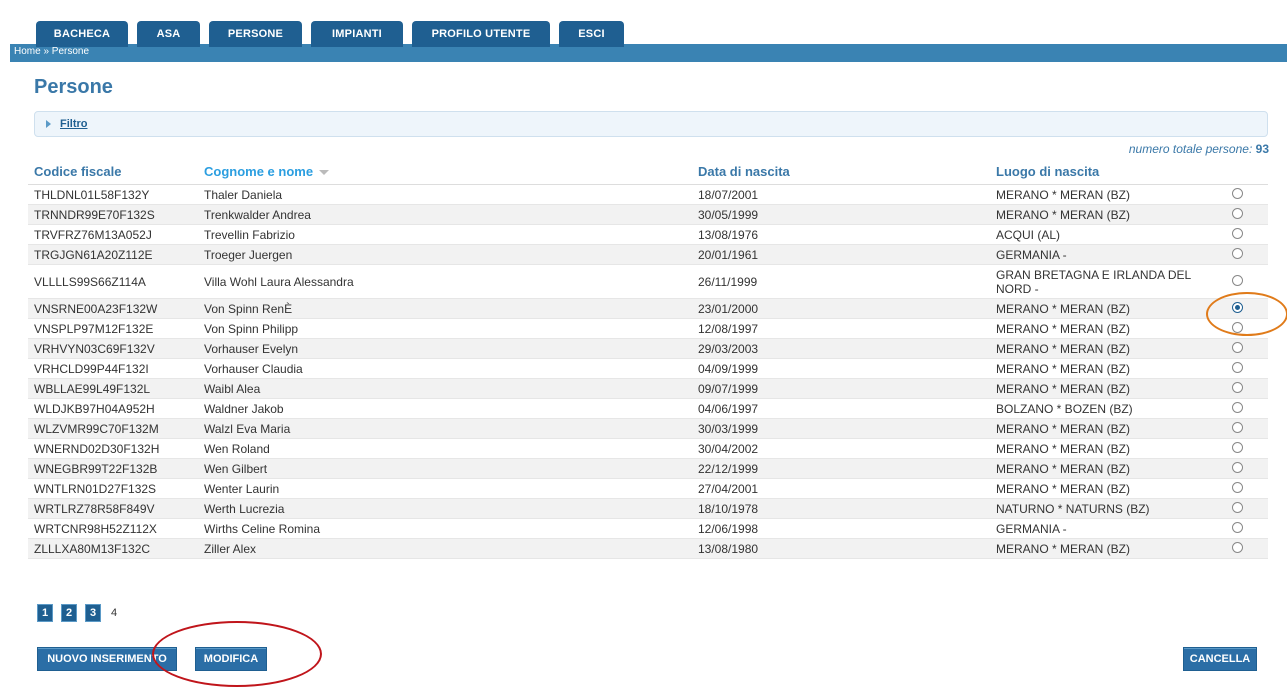 The width and height of the screenshot is (1287, 687). Describe the element at coordinates (74, 124) in the screenshot. I see `filter-link: Filtro` at that location.